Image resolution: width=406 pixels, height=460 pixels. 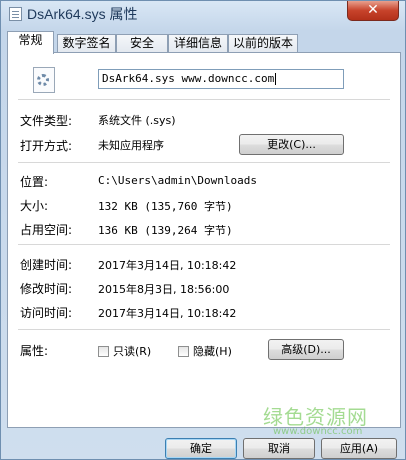 What do you see at coordinates (46, 230) in the screenshot?
I see `size-on-disk-label: 占用空间:` at bounding box center [46, 230].